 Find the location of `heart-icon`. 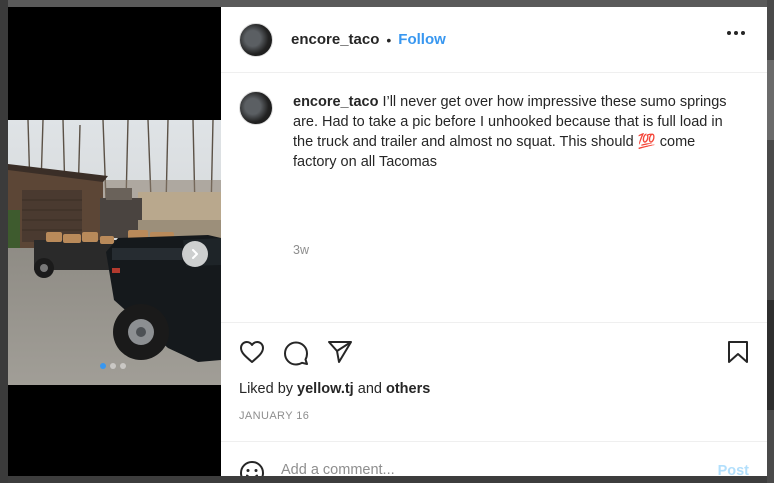

heart-icon is located at coordinates (252, 352).